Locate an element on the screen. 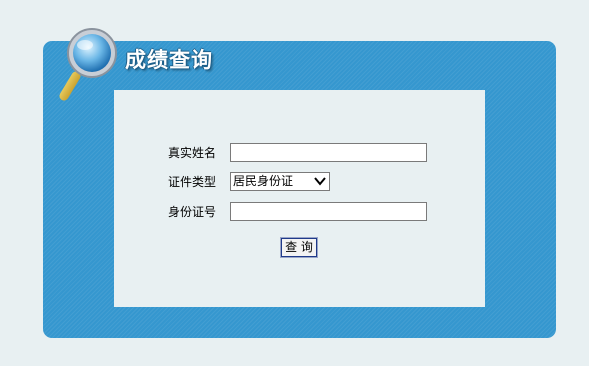 Image resolution: width=589 pixels, height=366 pixels. id-type-selected: 居民身份证 is located at coordinates (263, 181).